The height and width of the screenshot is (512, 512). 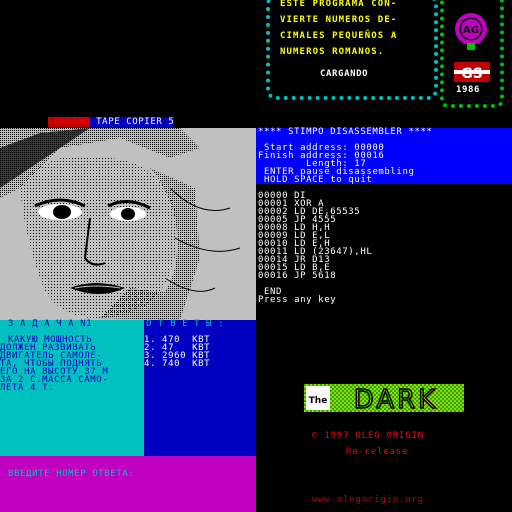 I want to click on loading-indicator: LOADING TAPE COPIER 5, so click(x=111, y=122).